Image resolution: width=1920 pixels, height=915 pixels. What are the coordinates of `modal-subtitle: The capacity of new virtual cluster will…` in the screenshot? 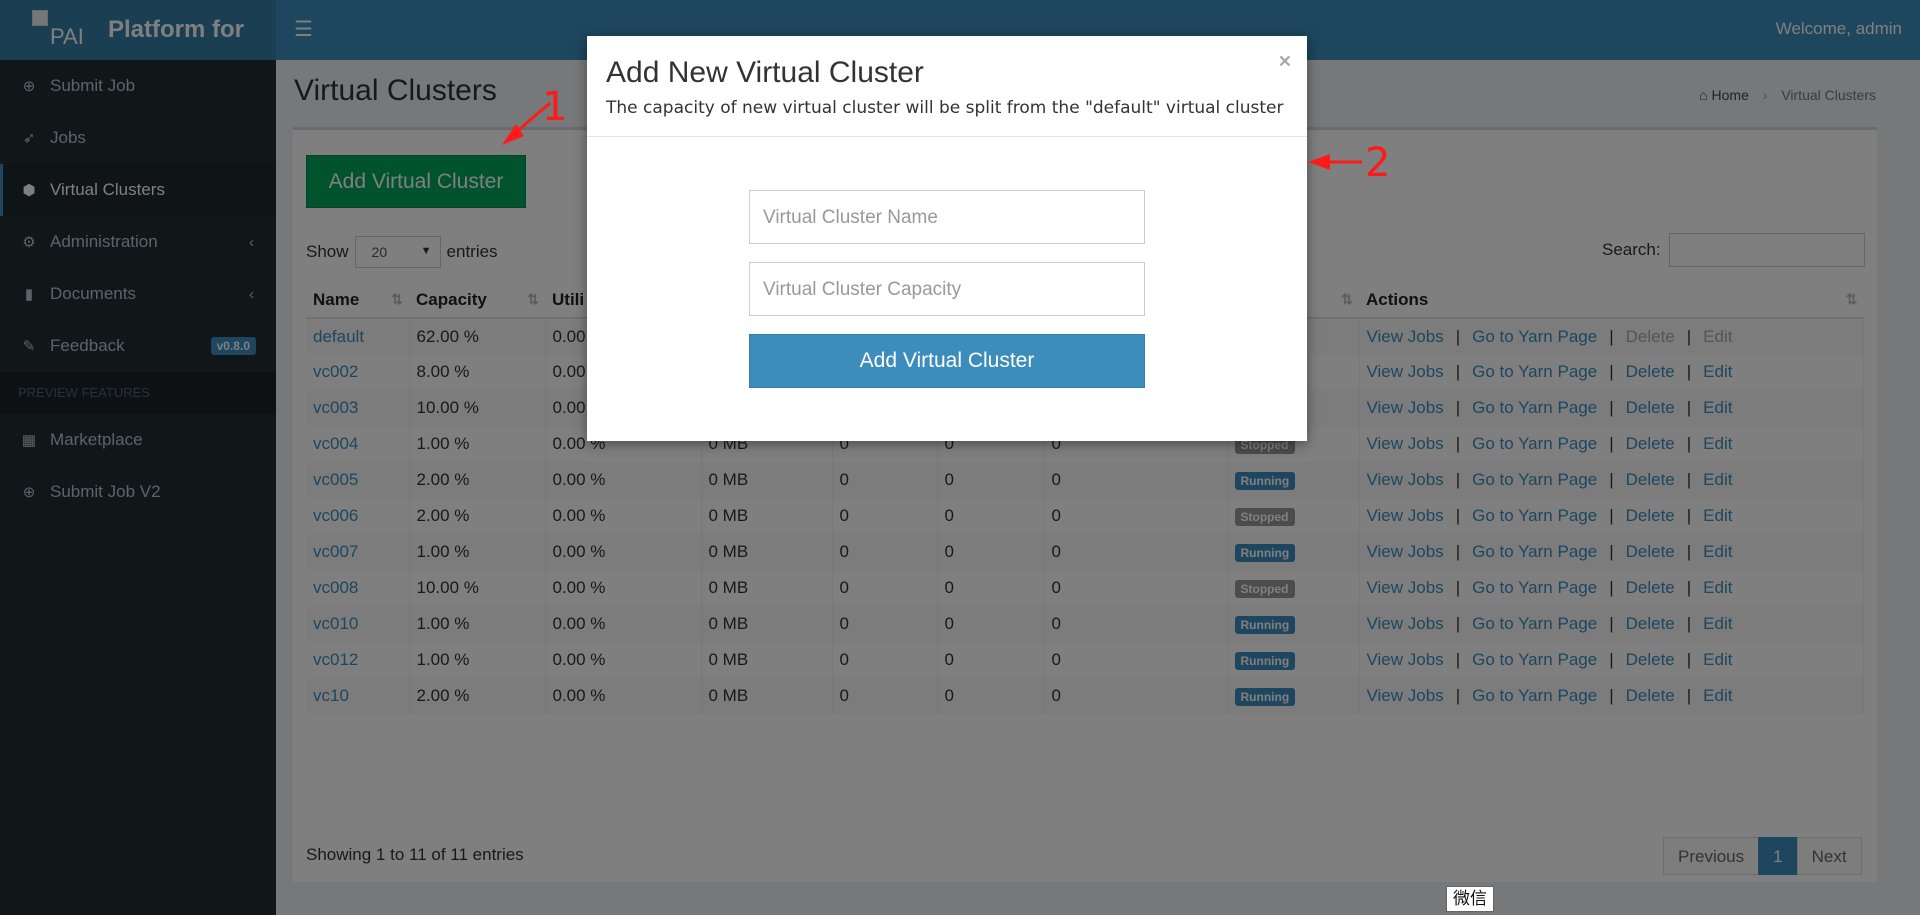 It's located at (945, 108).